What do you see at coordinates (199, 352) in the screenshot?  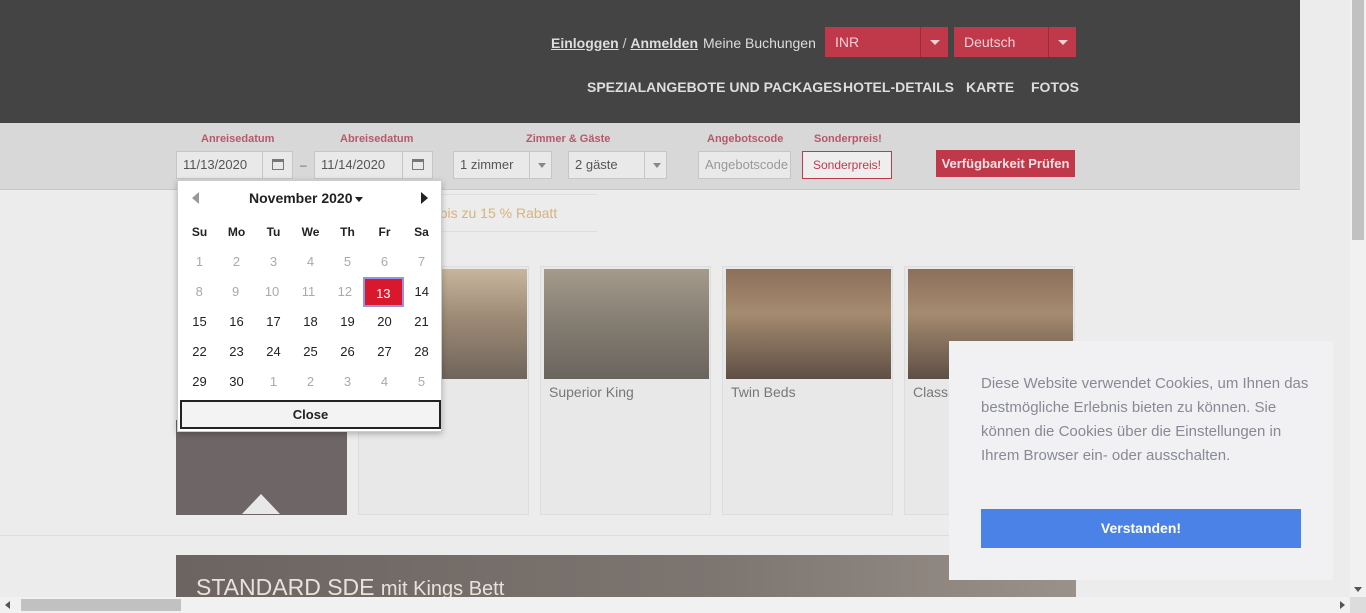 I see `calendar-day: 22` at bounding box center [199, 352].